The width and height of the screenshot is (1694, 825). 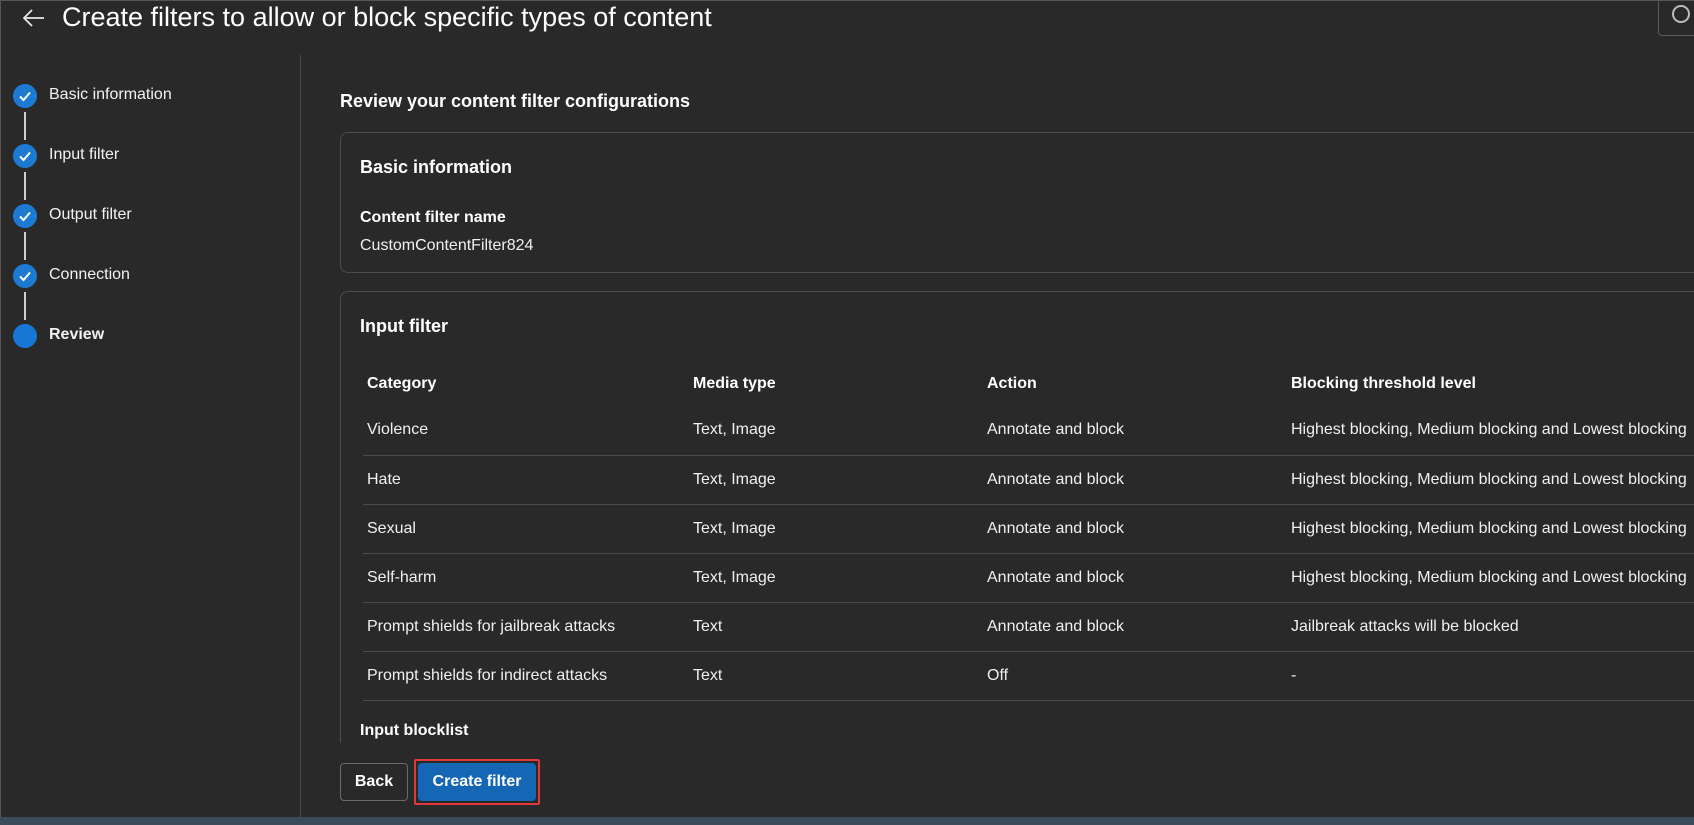 I want to click on content-filter-name-label: Content filter name, so click(x=433, y=217).